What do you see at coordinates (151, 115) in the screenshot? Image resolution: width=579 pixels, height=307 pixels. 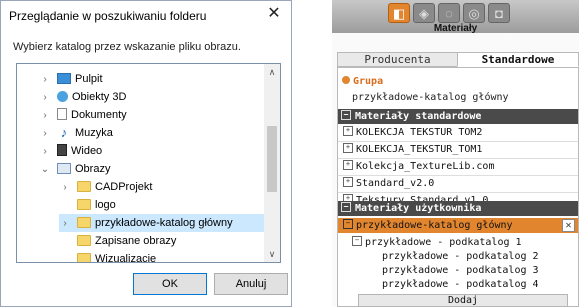 I see `tree-item-dokumenty: › Dokumenty` at bounding box center [151, 115].